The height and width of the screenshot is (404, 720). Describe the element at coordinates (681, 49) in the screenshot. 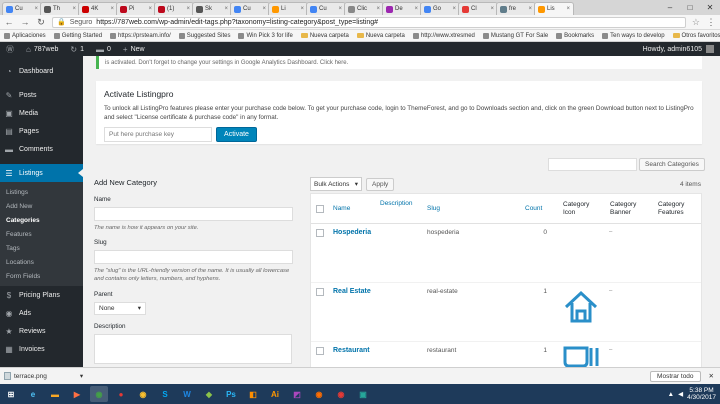

I see `account-menu: Howdy, admin6105` at that location.